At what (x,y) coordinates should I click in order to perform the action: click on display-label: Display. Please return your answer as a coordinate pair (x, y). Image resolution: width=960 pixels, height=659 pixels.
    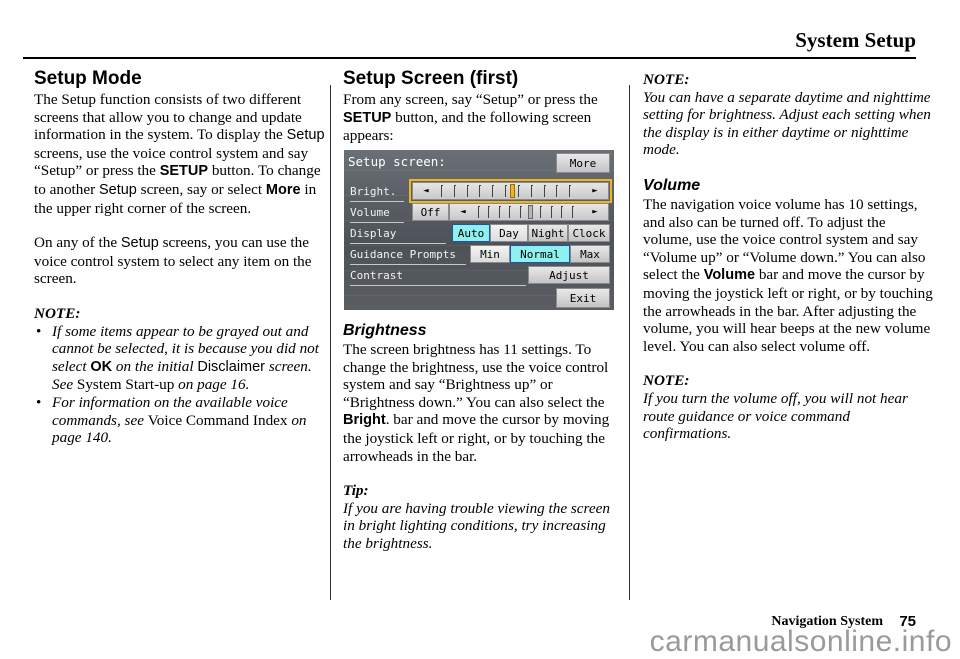
    Looking at the image, I should click on (373, 233).